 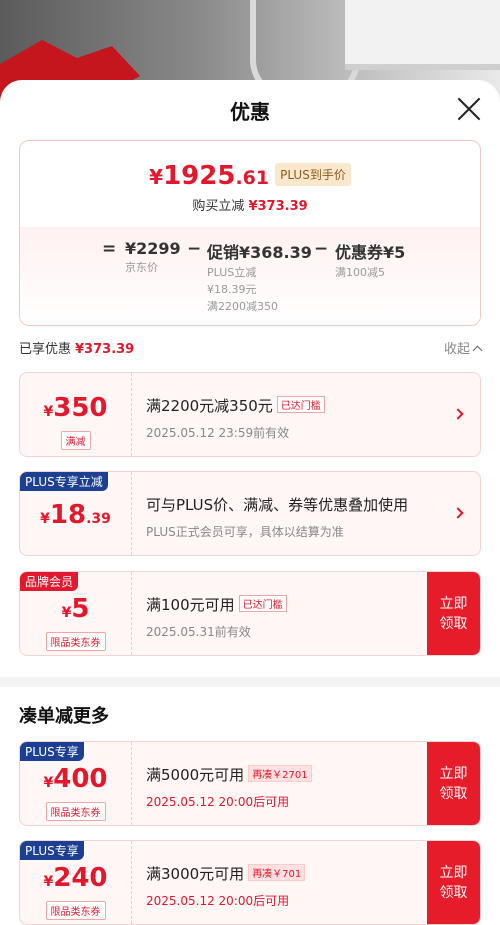 What do you see at coordinates (209, 176) in the screenshot?
I see `final-price: ¥1925.61` at bounding box center [209, 176].